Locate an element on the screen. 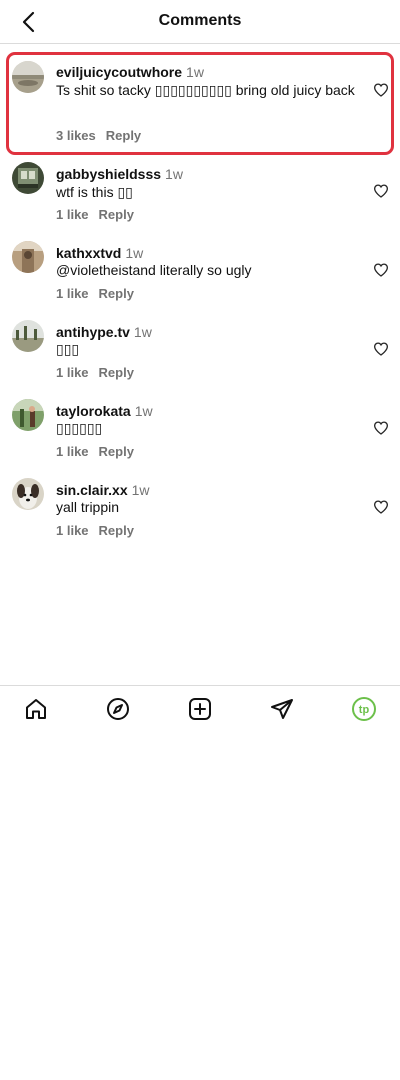 The image size is (400, 1080). username: eviljuicycoutwhore is located at coordinates (119, 72).